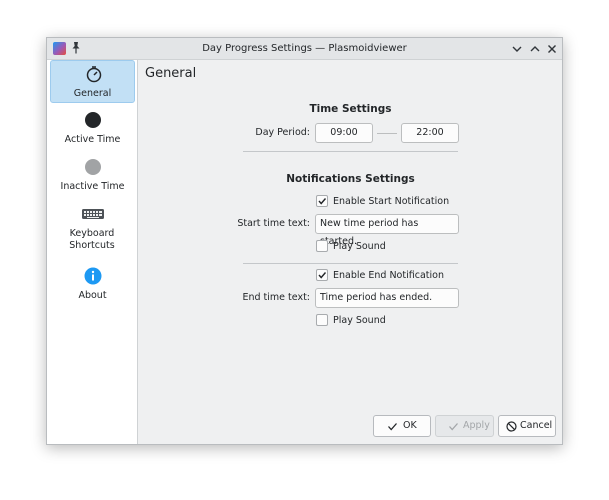  What do you see at coordinates (322, 246) in the screenshot?
I see `play-sound-start-checkbox` at bounding box center [322, 246].